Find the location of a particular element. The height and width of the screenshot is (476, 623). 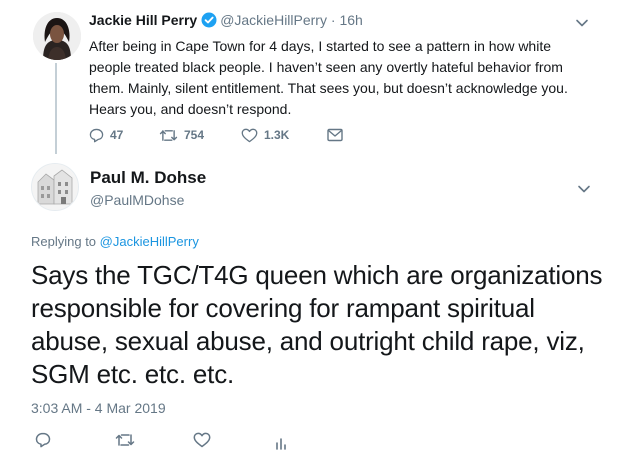

retweet-button is located at coordinates (125, 440).